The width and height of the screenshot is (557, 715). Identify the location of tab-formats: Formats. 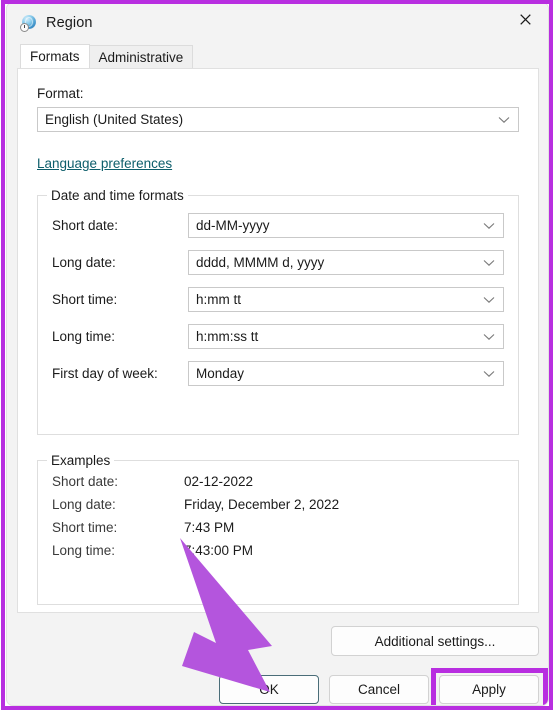
(55, 56).